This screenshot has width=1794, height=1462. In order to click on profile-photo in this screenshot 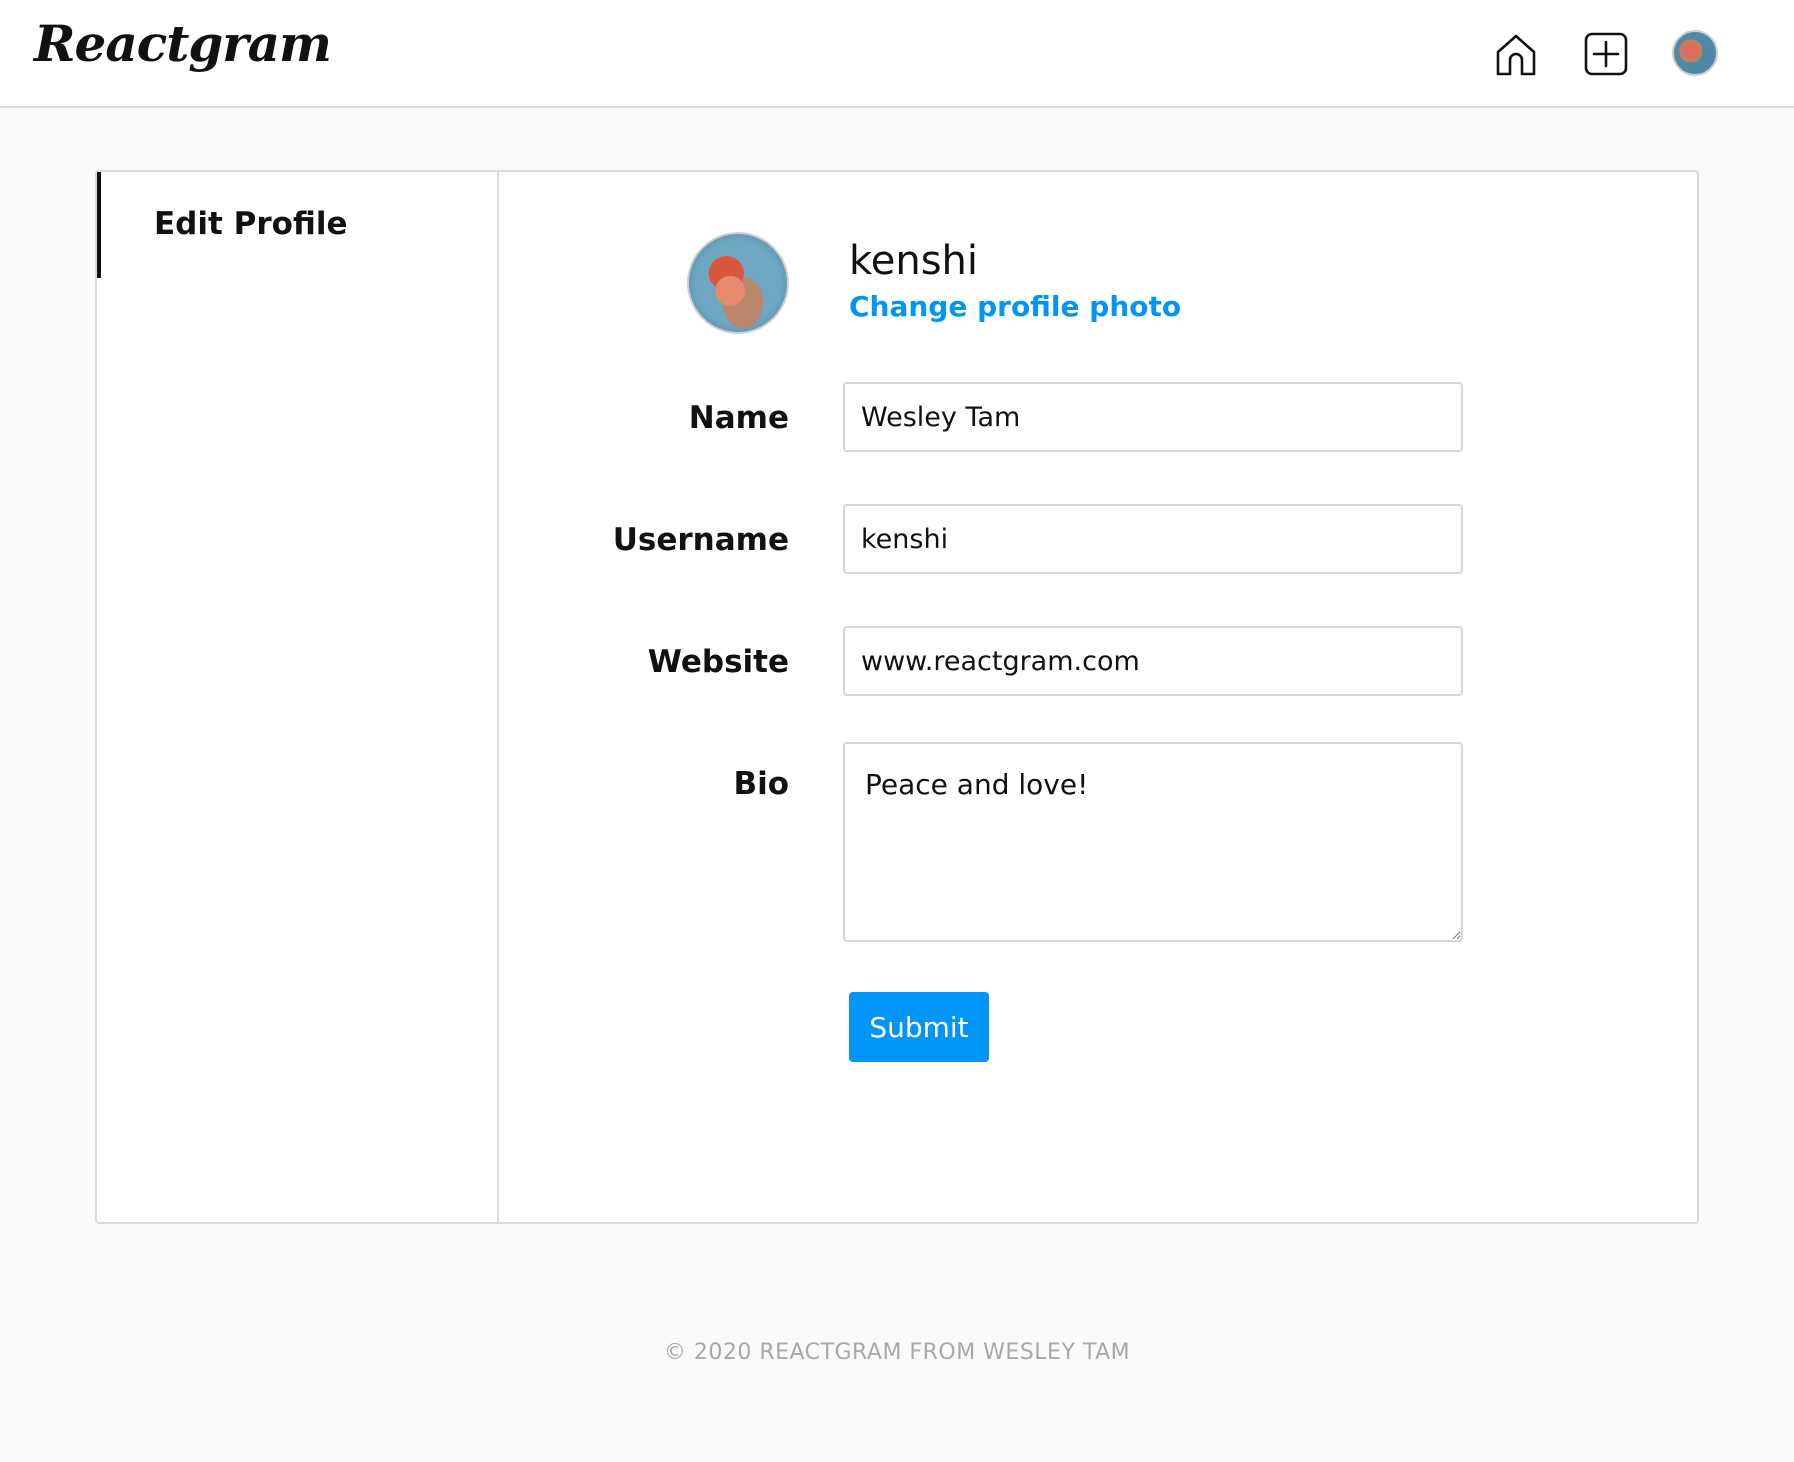, I will do `click(738, 283)`.